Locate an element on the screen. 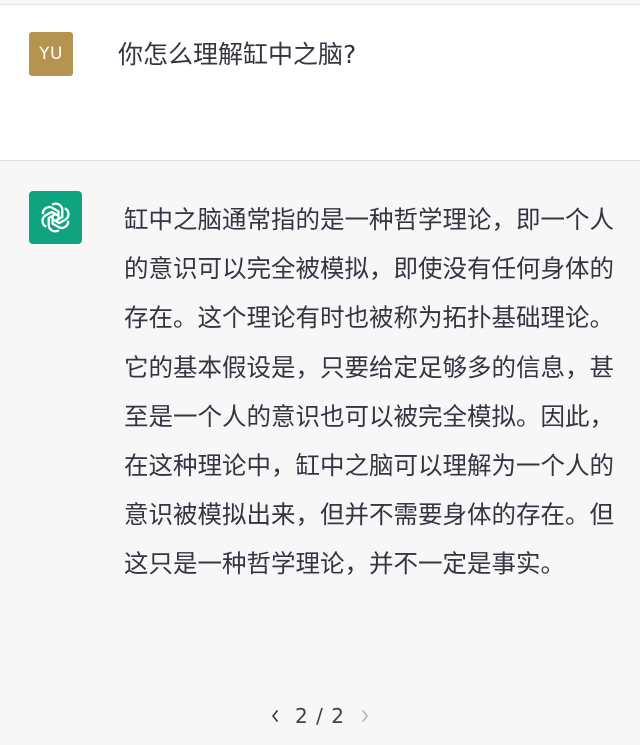  openai-logo-icon is located at coordinates (55, 217).